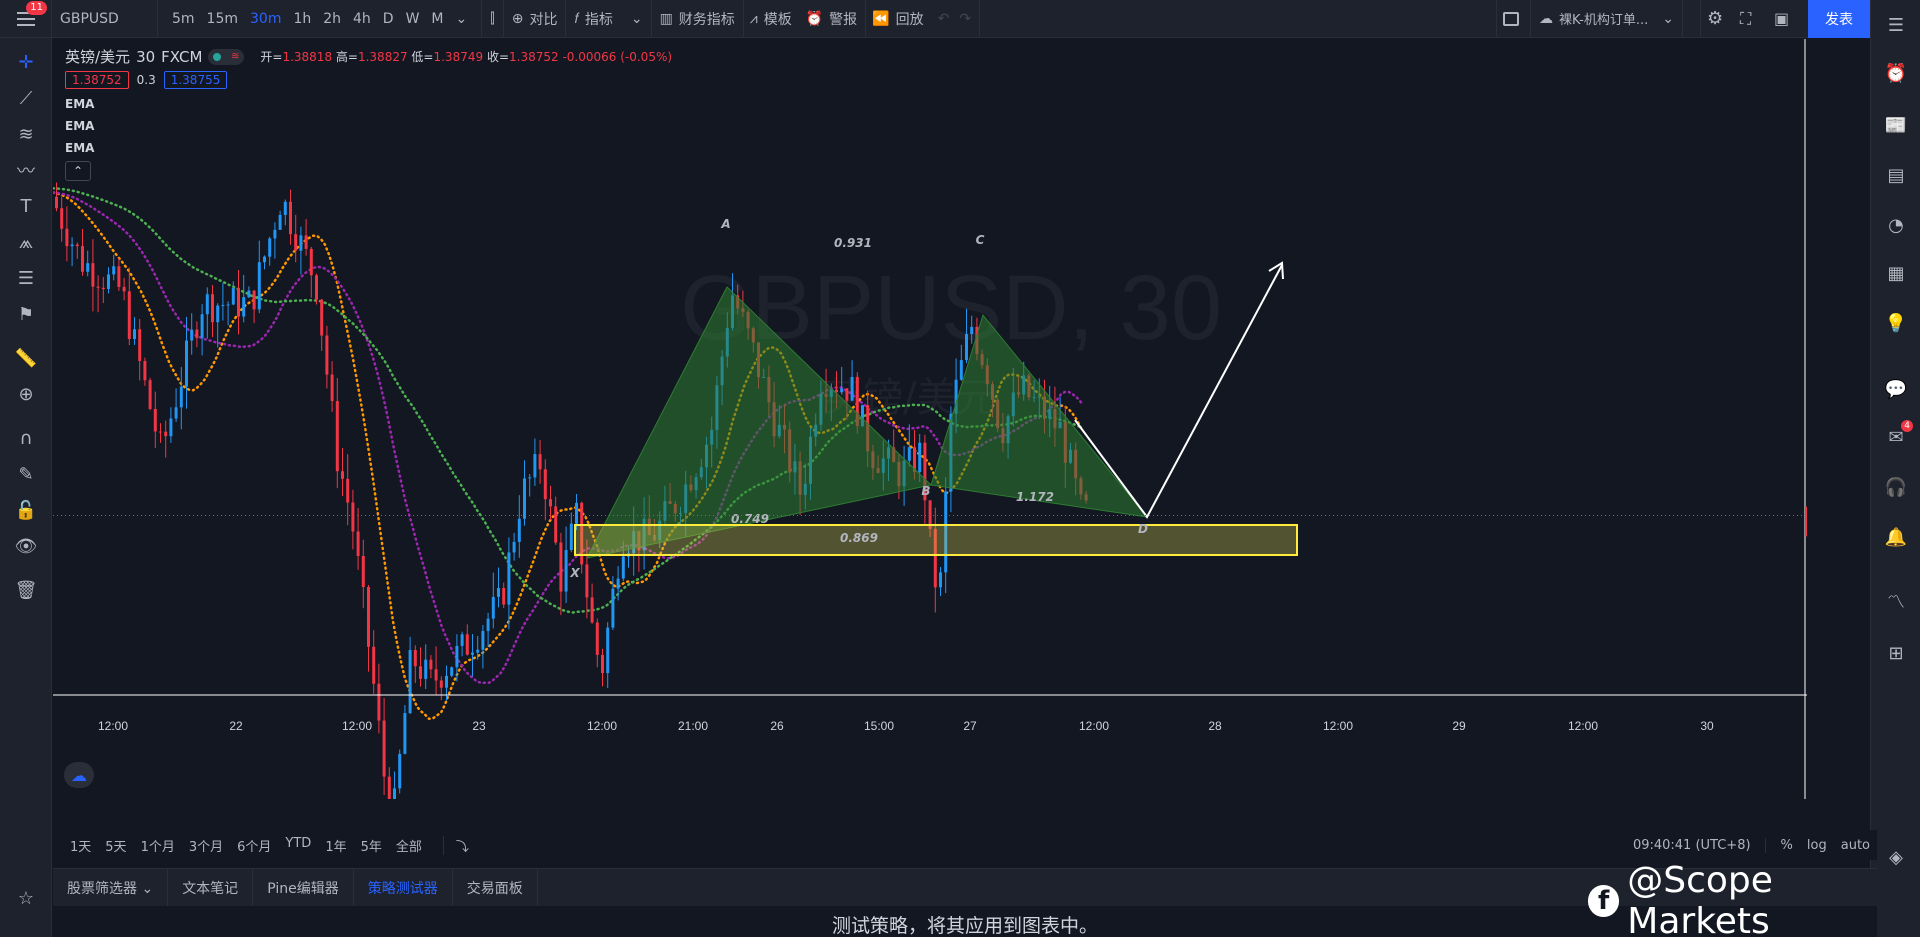 The width and height of the screenshot is (1920, 937). I want to click on pattern-tool: 〰, so click(26, 170).